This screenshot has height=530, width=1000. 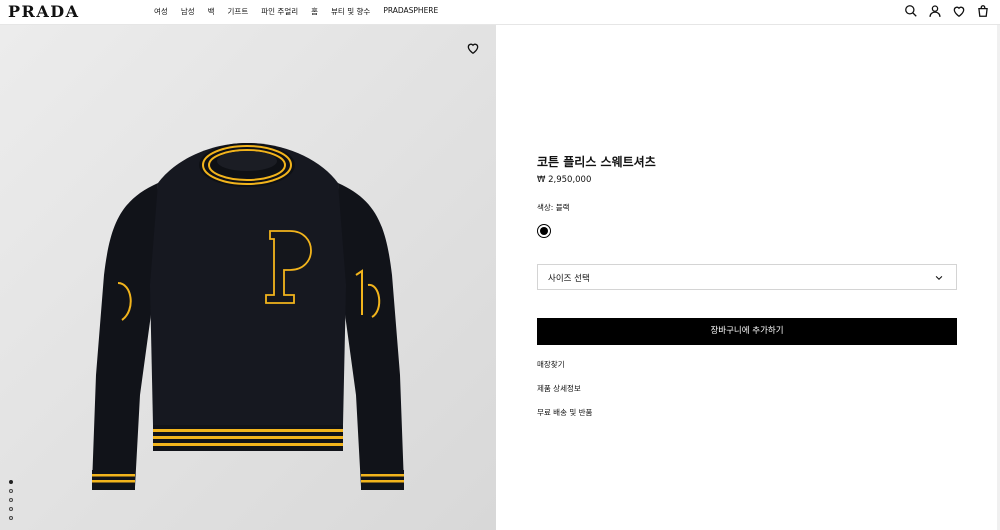 I want to click on size-select-label: 사이즈 선택, so click(x=569, y=279).